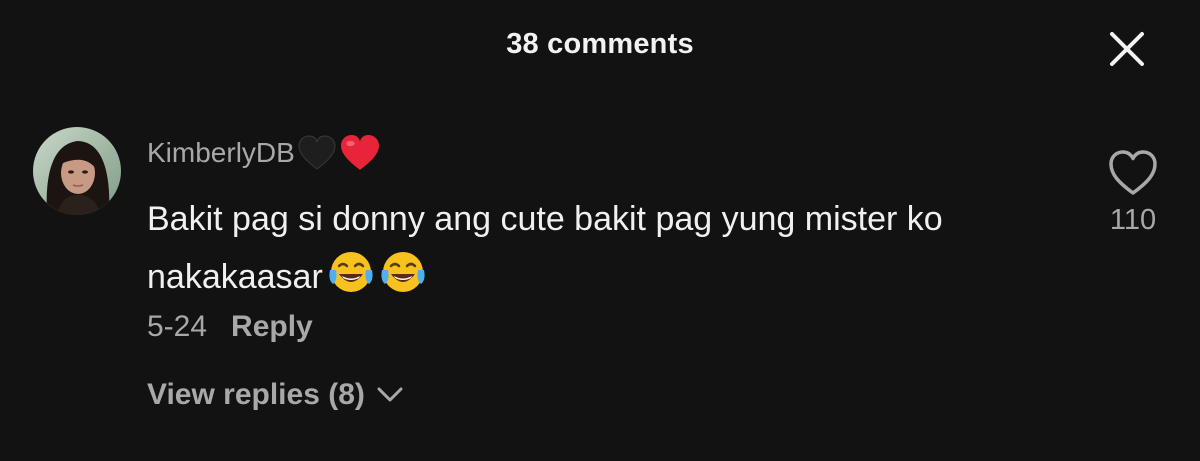 The height and width of the screenshot is (461, 1200). What do you see at coordinates (256, 394) in the screenshot?
I see `view-replies-label: View replies (8)` at bounding box center [256, 394].